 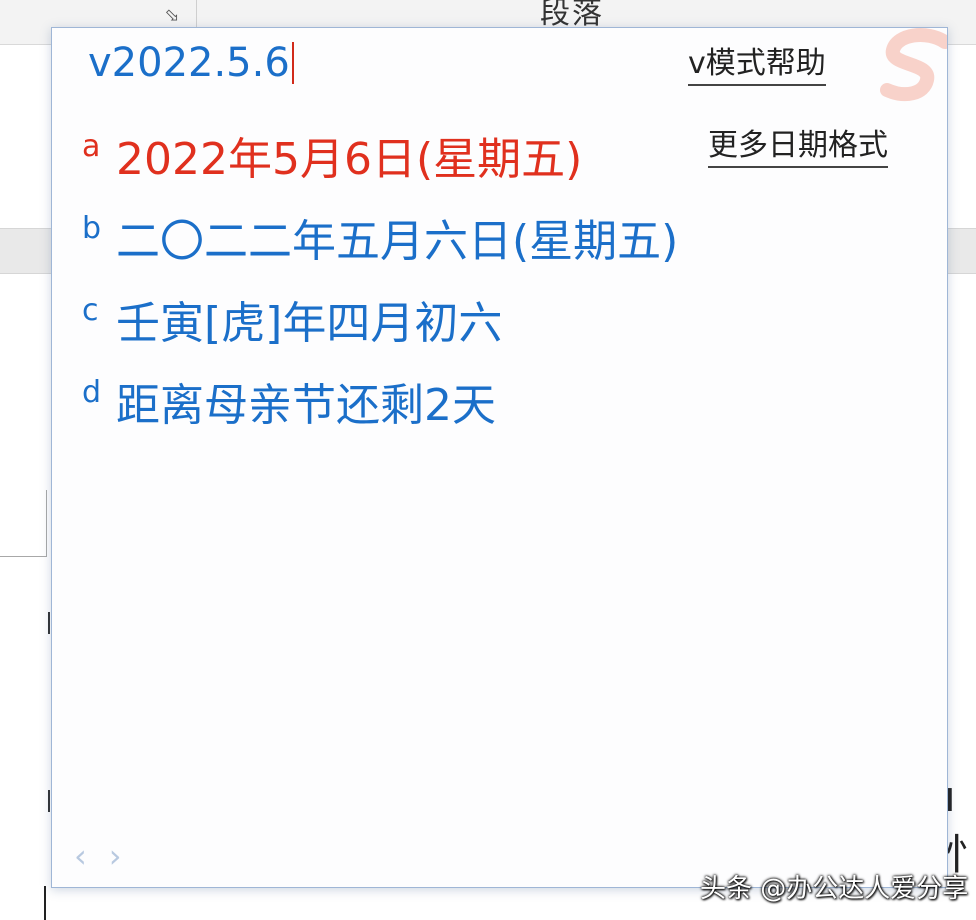 I want to click on candidate-text: 距离母亲节还剩2天, so click(x=306, y=405).